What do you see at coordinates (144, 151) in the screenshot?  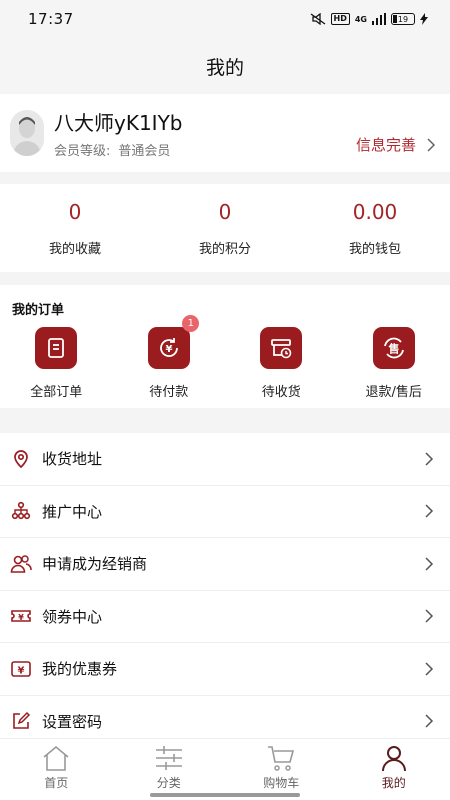 I see `member-level-value: 普通会员` at bounding box center [144, 151].